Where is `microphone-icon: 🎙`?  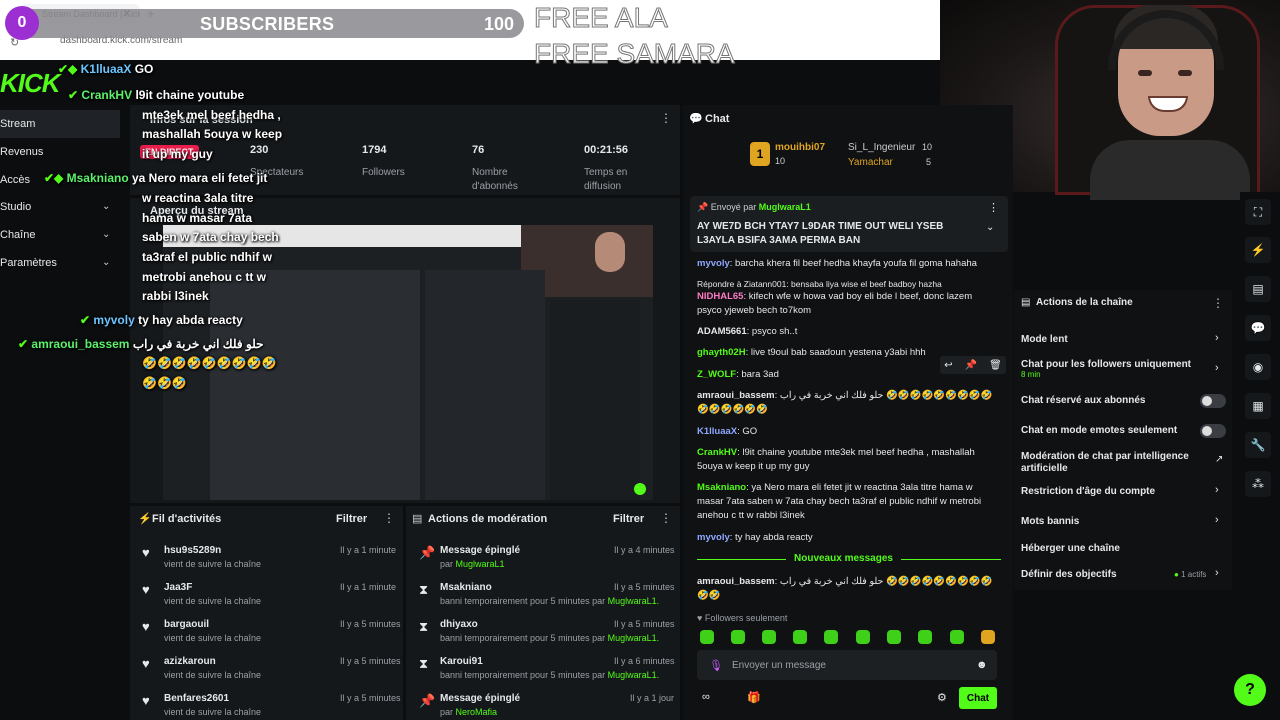
microphone-icon: 🎙 is located at coordinates (716, 665).